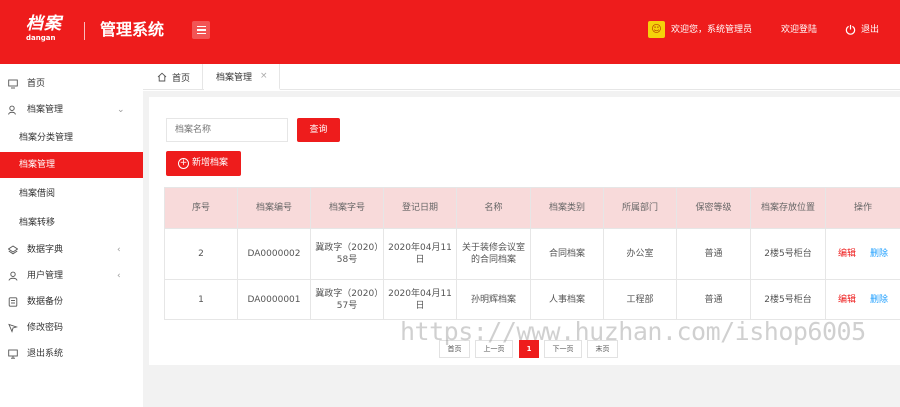 The height and width of the screenshot is (407, 900). What do you see at coordinates (71, 223) in the screenshot?
I see `sidebar-item-archive-transfer: 档案转移` at bounding box center [71, 223].